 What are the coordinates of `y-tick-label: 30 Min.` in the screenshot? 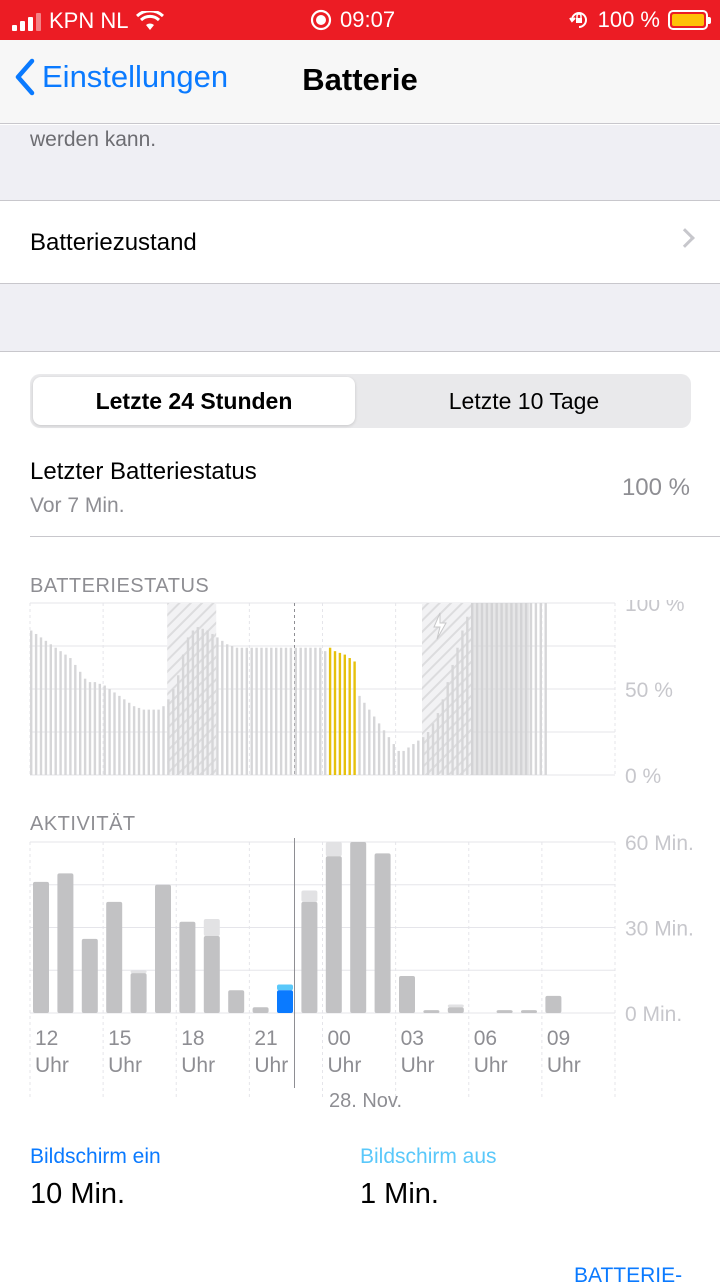 It's located at (659, 929).